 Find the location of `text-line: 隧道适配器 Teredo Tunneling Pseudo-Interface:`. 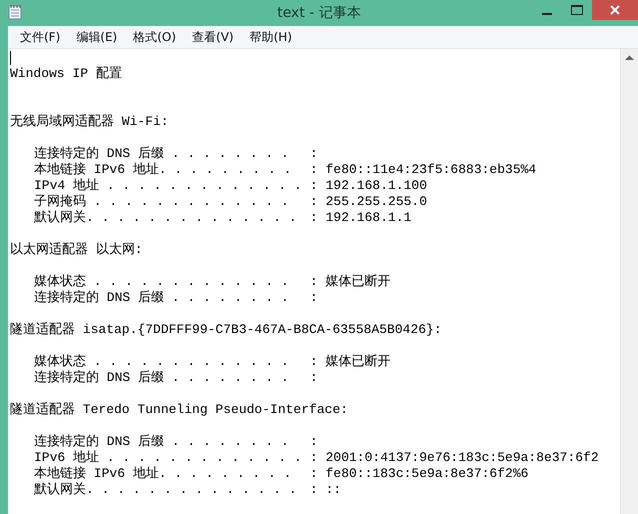

text-line: 隧道适配器 Teredo Tunneling Pseudo-Interface: is located at coordinates (179, 409).